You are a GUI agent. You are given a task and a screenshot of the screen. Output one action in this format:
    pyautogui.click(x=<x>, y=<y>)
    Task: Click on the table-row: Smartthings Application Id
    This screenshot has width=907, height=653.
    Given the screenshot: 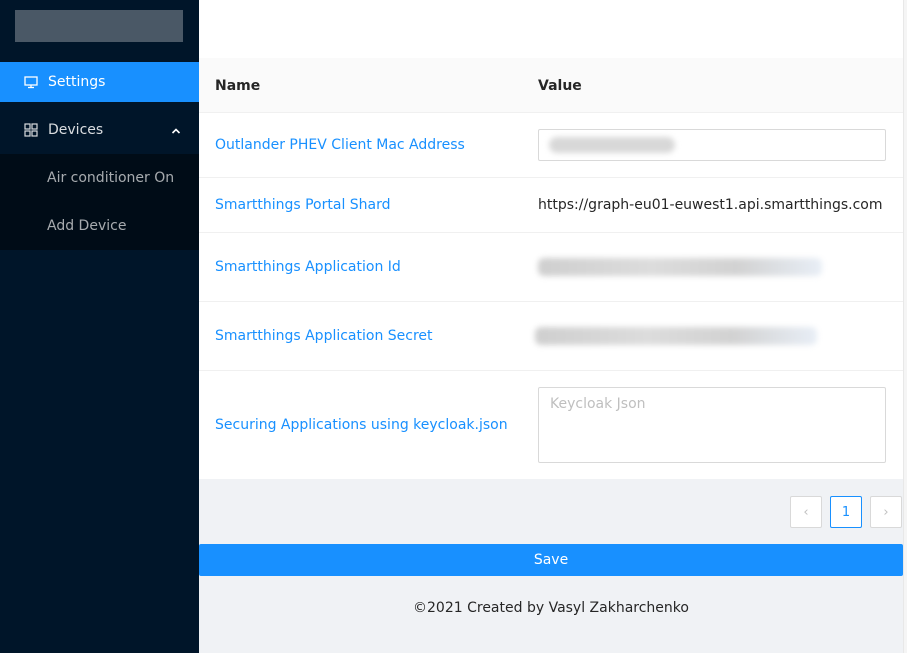 What is the action you would take?
    pyautogui.click(x=551, y=267)
    